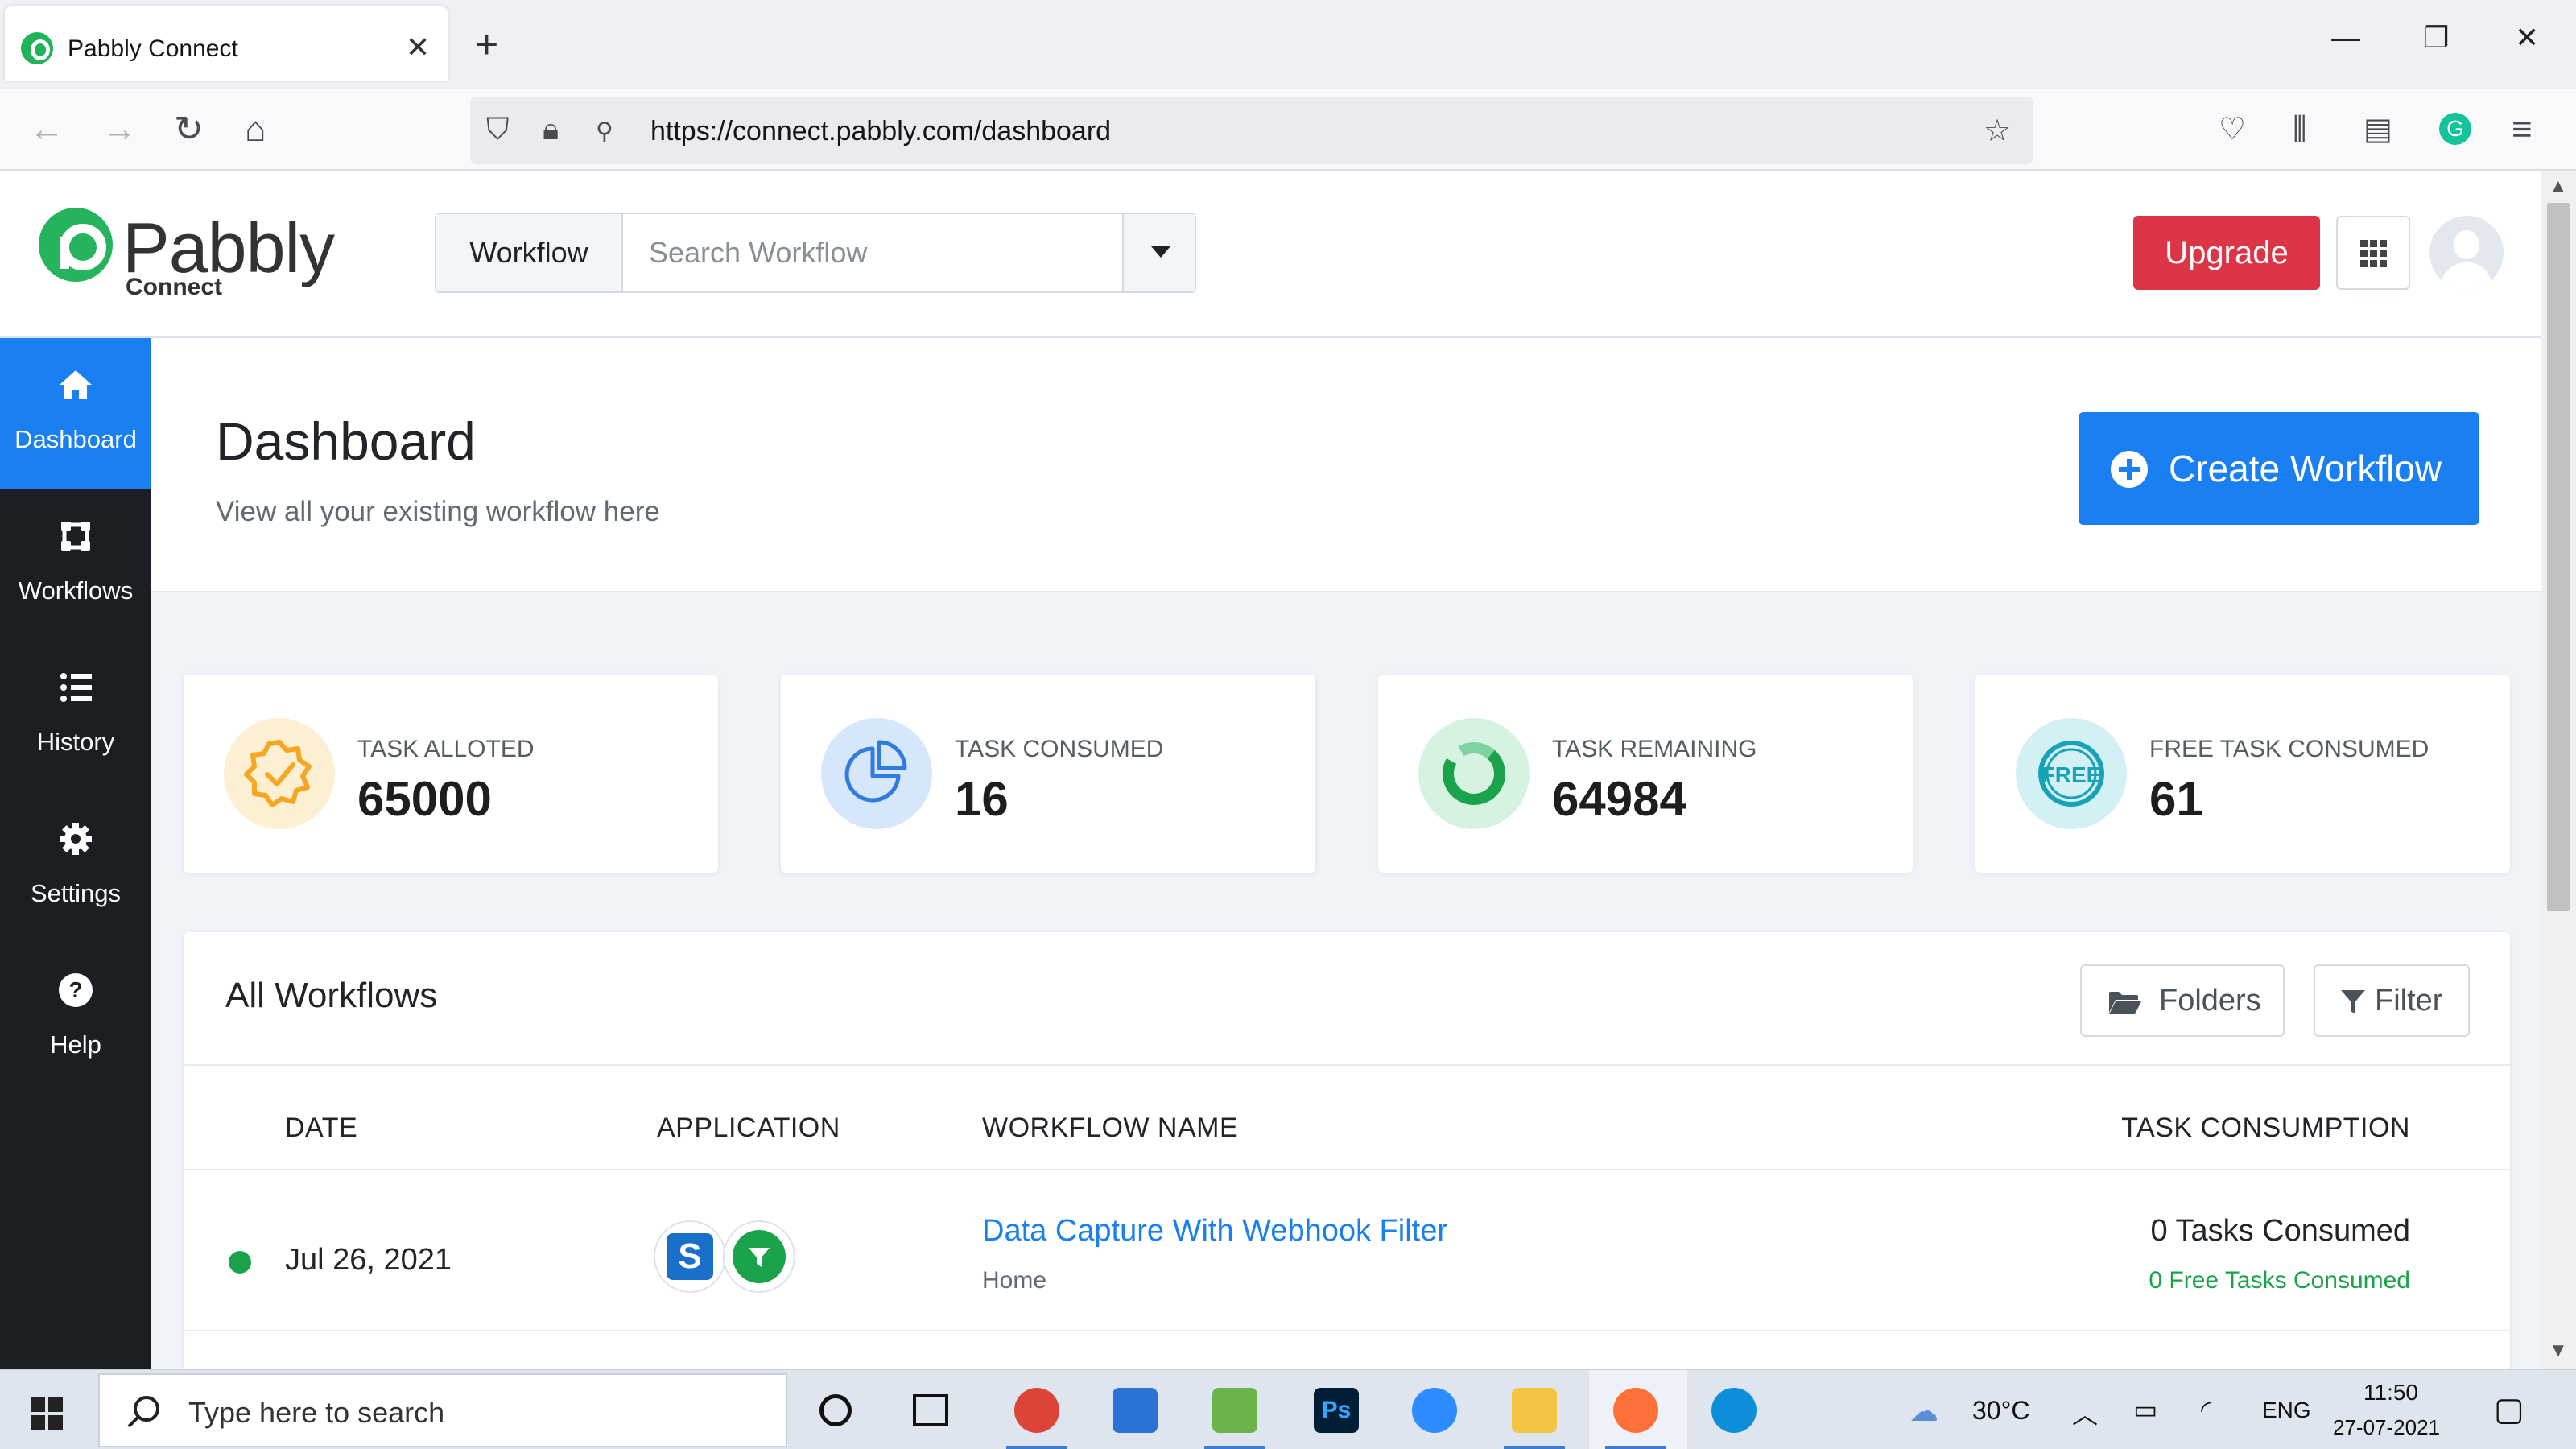  What do you see at coordinates (1336, 1410) in the screenshot?
I see `photoshop-icon: Ps` at bounding box center [1336, 1410].